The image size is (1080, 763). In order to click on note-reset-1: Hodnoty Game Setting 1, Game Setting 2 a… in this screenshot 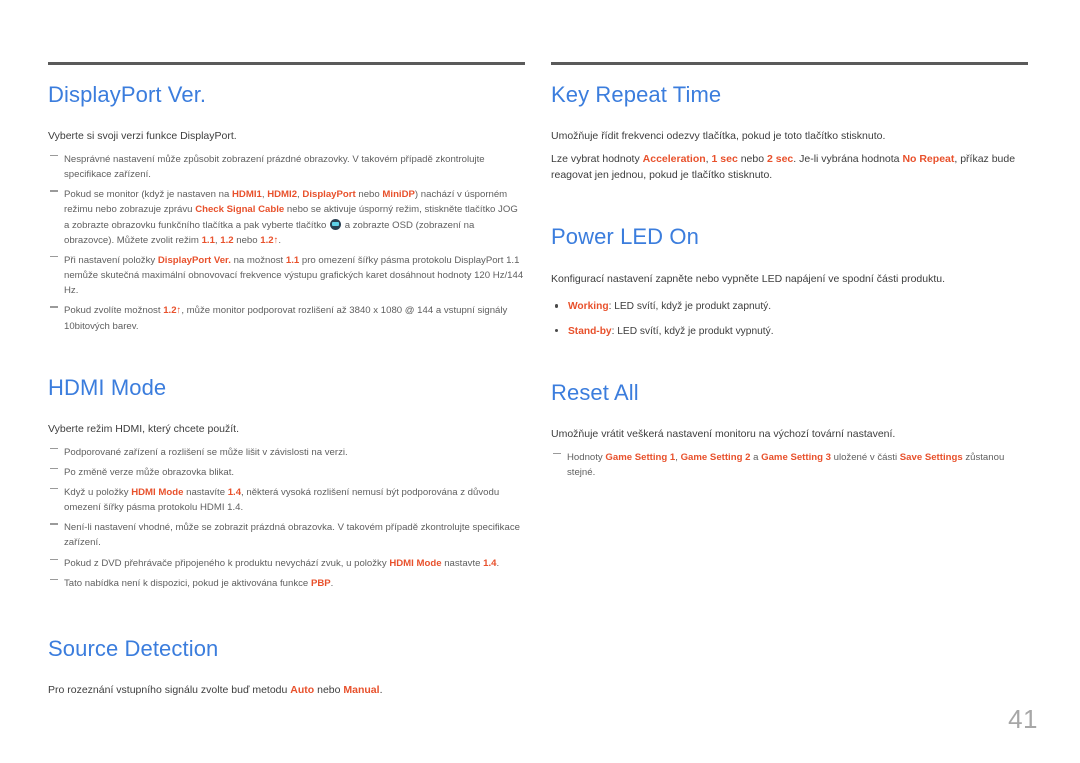, I will do `click(789, 465)`.